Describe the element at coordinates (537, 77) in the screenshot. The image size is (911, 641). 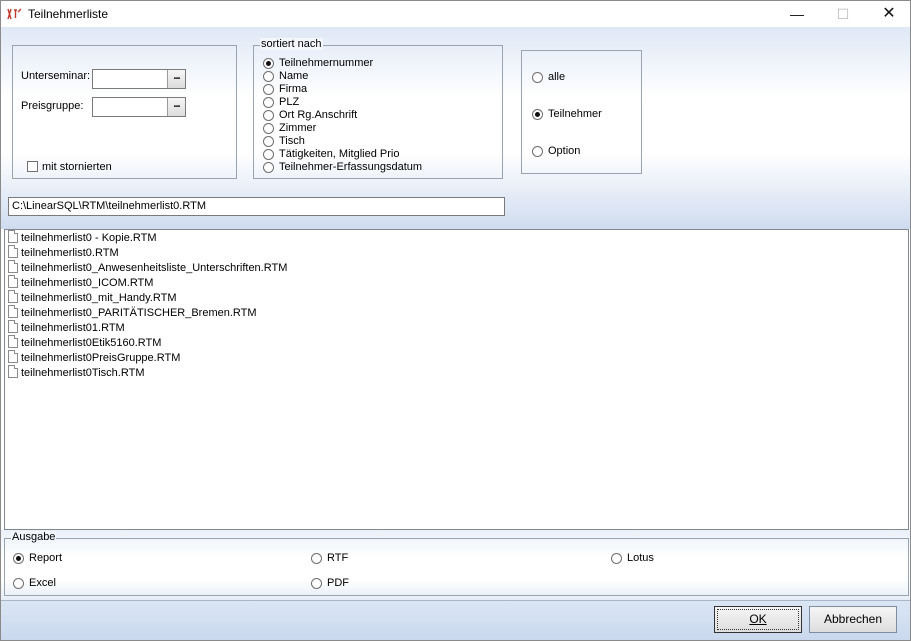
I see `scope-alle-radio` at that location.